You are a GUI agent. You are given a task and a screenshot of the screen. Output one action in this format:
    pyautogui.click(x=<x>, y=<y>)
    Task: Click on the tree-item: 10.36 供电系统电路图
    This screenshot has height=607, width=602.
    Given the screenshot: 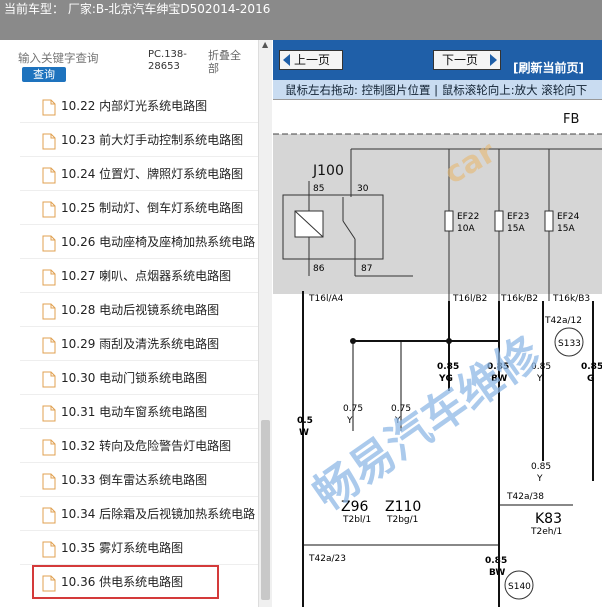 What is the action you would take?
    pyautogui.click(x=125, y=582)
    